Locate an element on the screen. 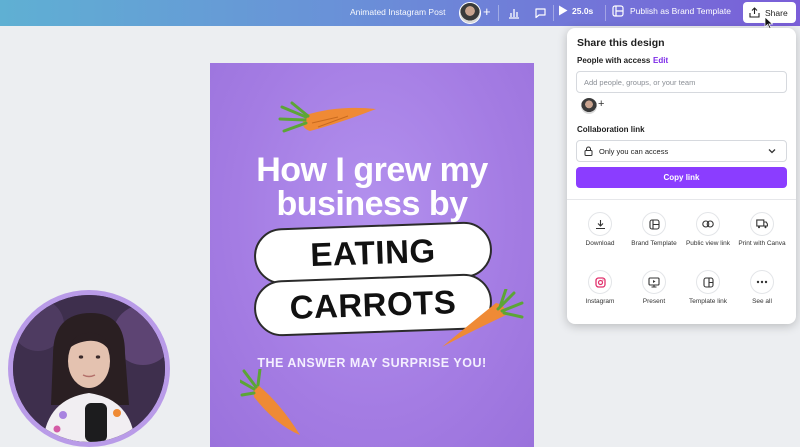 The width and height of the screenshot is (800, 447). instagram-icon is located at coordinates (600, 282).